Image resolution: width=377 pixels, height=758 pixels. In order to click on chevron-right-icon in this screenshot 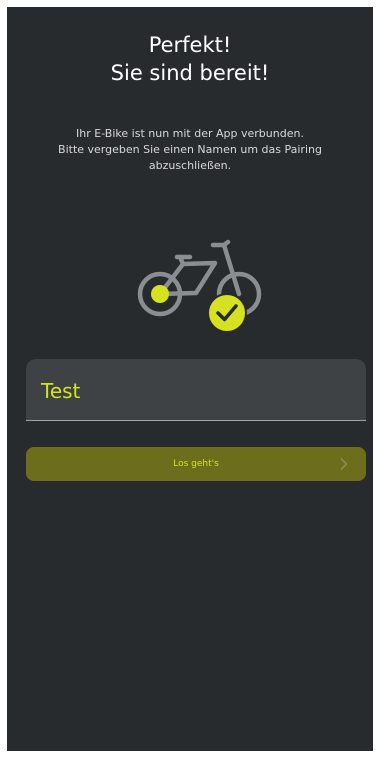, I will do `click(344, 464)`.